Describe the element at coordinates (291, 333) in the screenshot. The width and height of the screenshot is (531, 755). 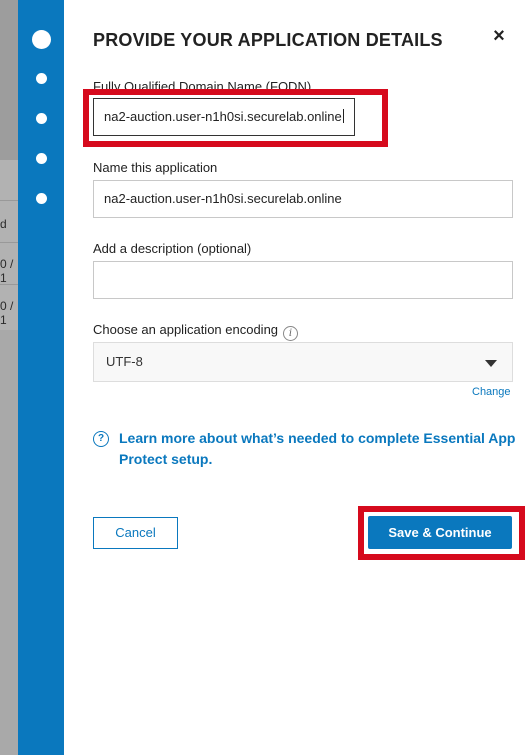
I see `info-icon: i` at that location.